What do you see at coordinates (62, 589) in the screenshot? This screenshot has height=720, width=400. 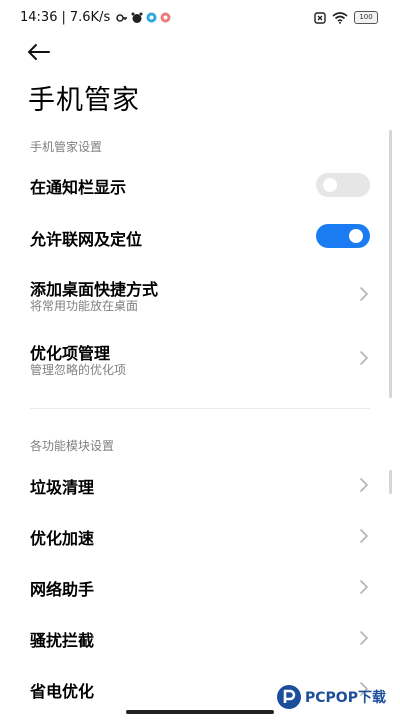 I see `module-title: 网络助手` at bounding box center [62, 589].